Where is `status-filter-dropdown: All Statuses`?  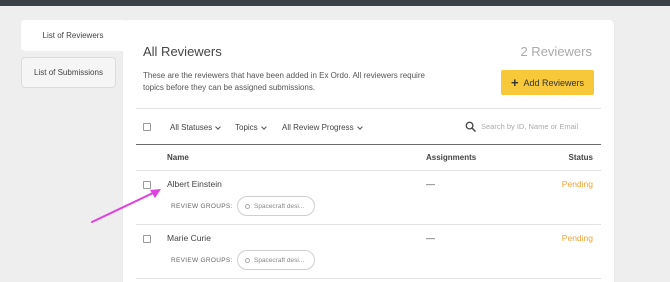 status-filter-dropdown: All Statuses is located at coordinates (196, 127).